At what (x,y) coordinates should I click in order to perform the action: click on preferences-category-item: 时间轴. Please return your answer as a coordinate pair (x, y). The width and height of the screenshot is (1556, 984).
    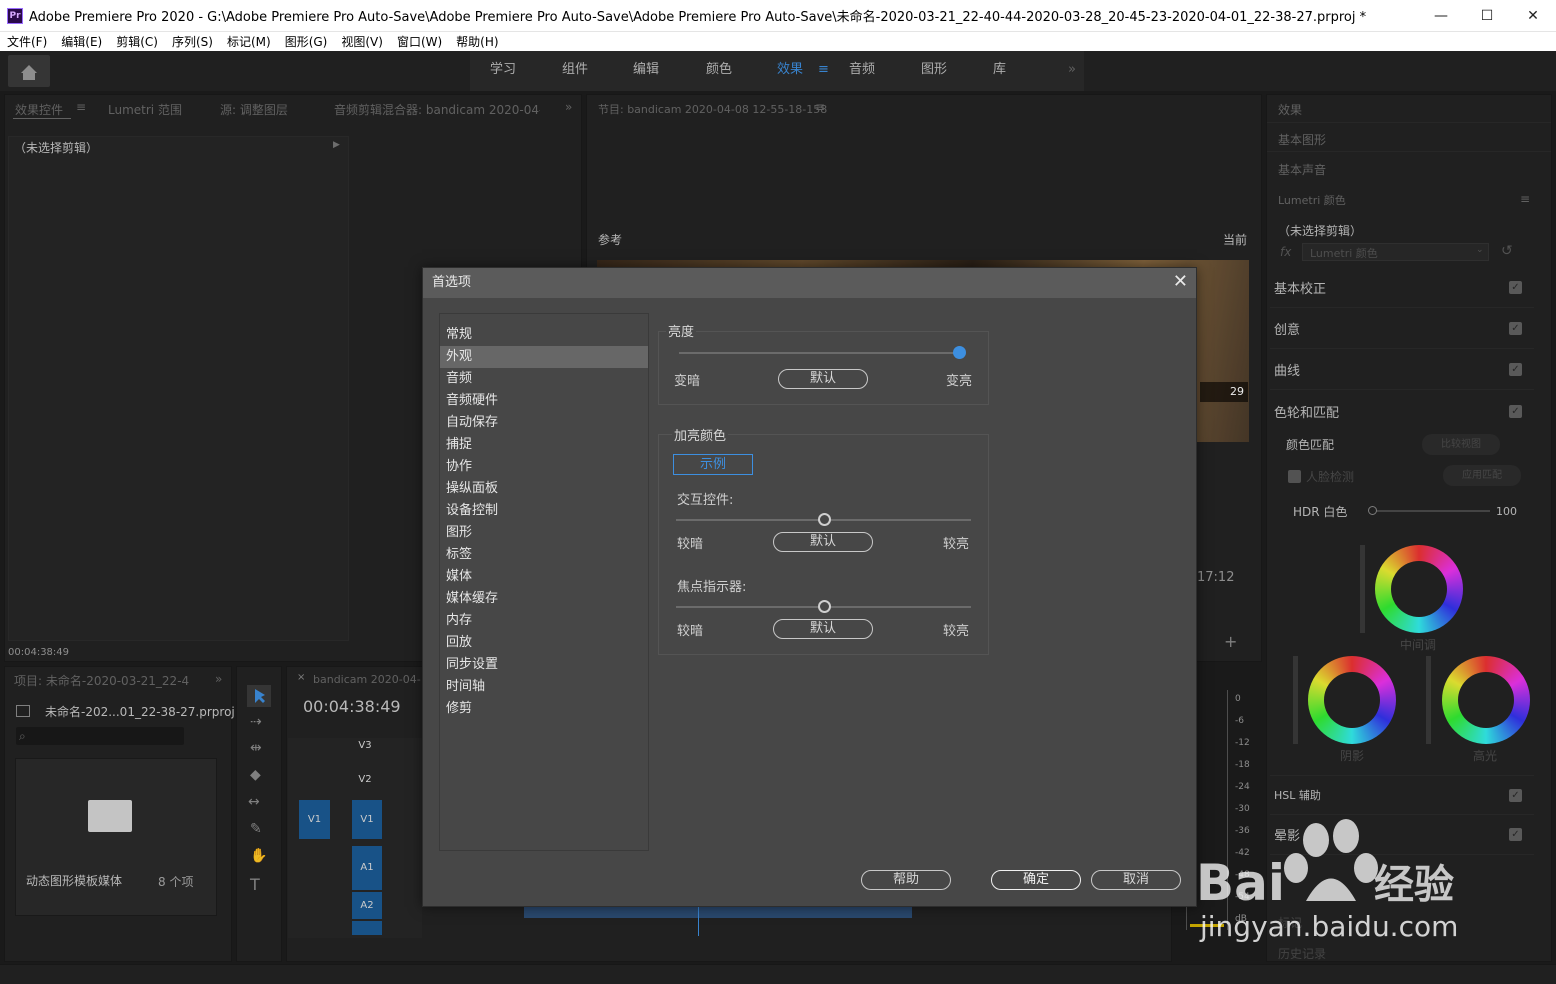
    Looking at the image, I should click on (544, 687).